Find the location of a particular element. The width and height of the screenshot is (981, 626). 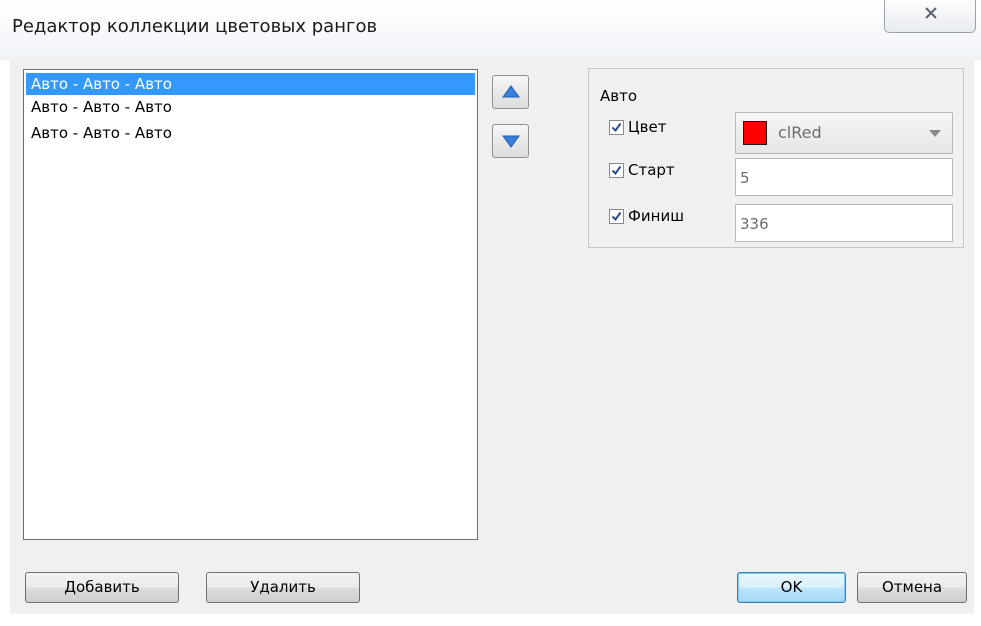

close-x-icon is located at coordinates (931, 13).